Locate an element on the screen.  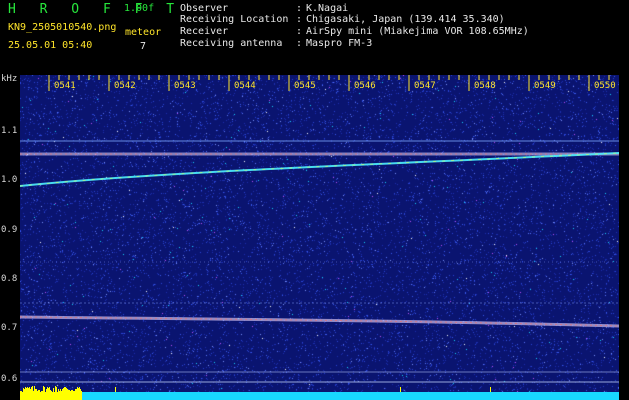
info-label-receiver: Receiver is located at coordinates (204, 31).